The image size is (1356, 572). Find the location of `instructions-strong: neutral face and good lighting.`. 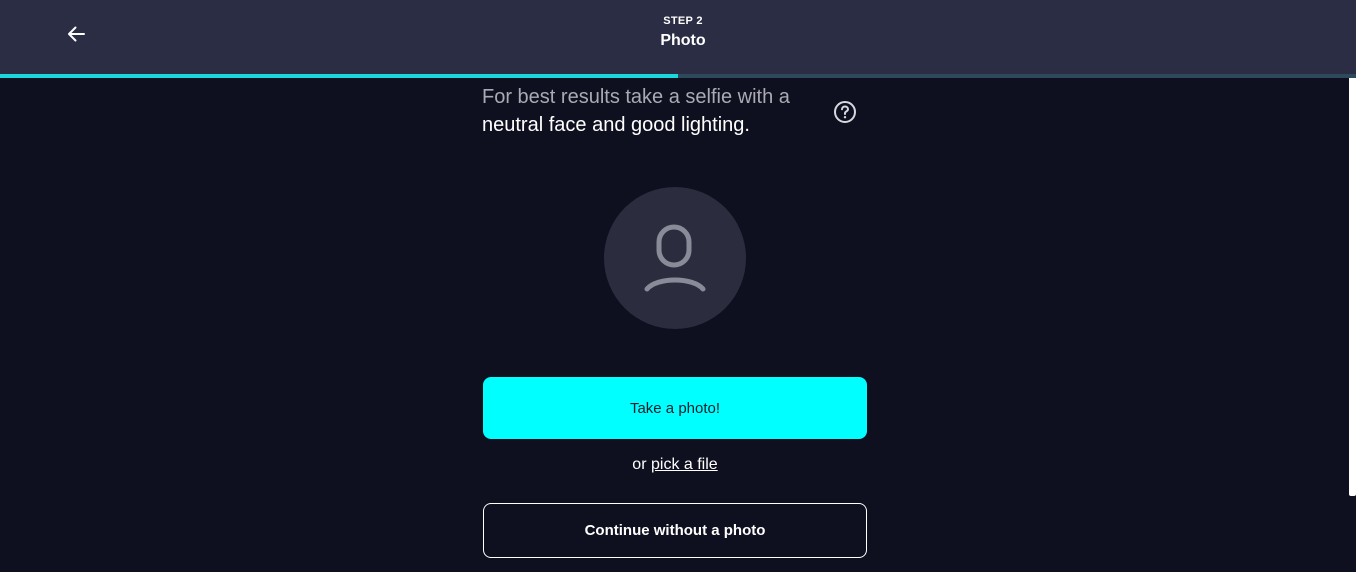

instructions-strong: neutral face and good lighting. is located at coordinates (616, 125).